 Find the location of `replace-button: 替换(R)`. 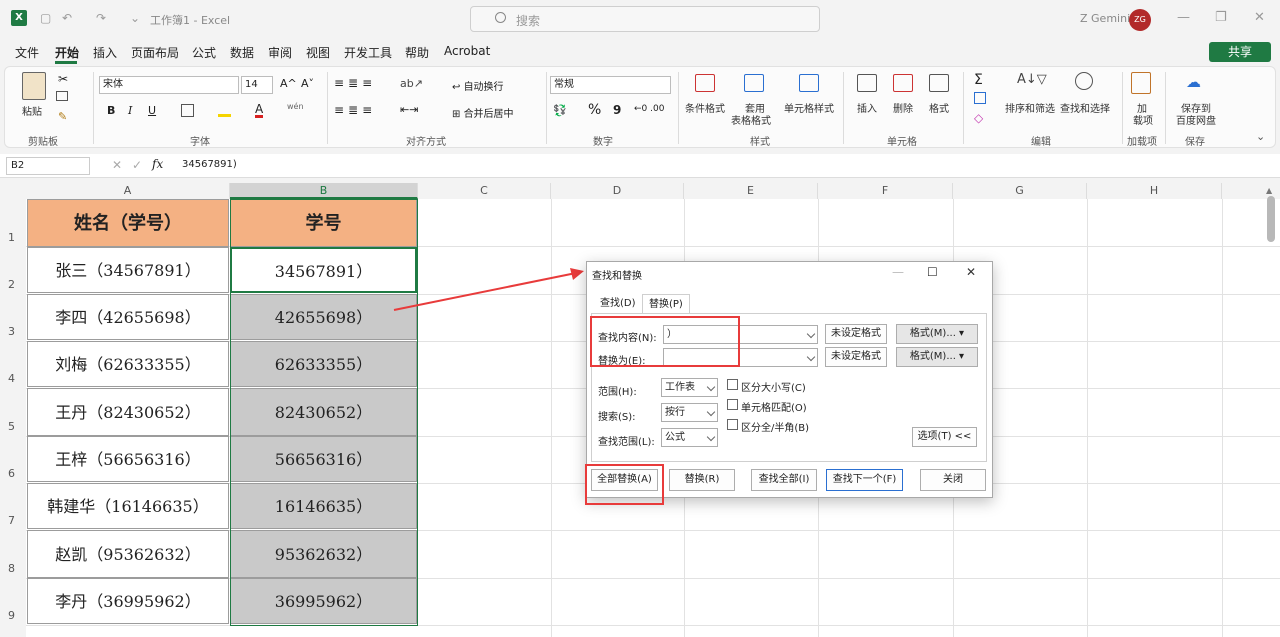

replace-button: 替换(R) is located at coordinates (702, 480).